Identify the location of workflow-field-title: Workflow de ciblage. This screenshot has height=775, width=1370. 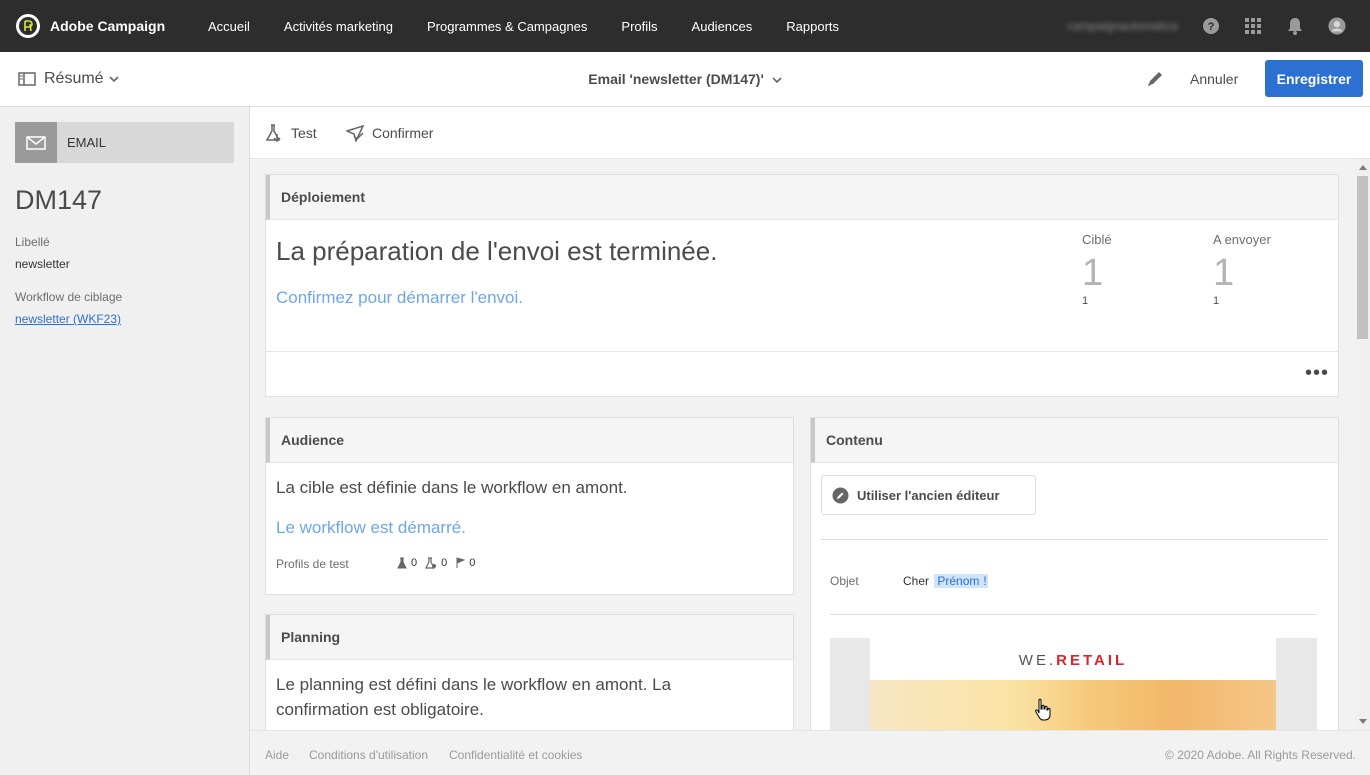
(69, 297).